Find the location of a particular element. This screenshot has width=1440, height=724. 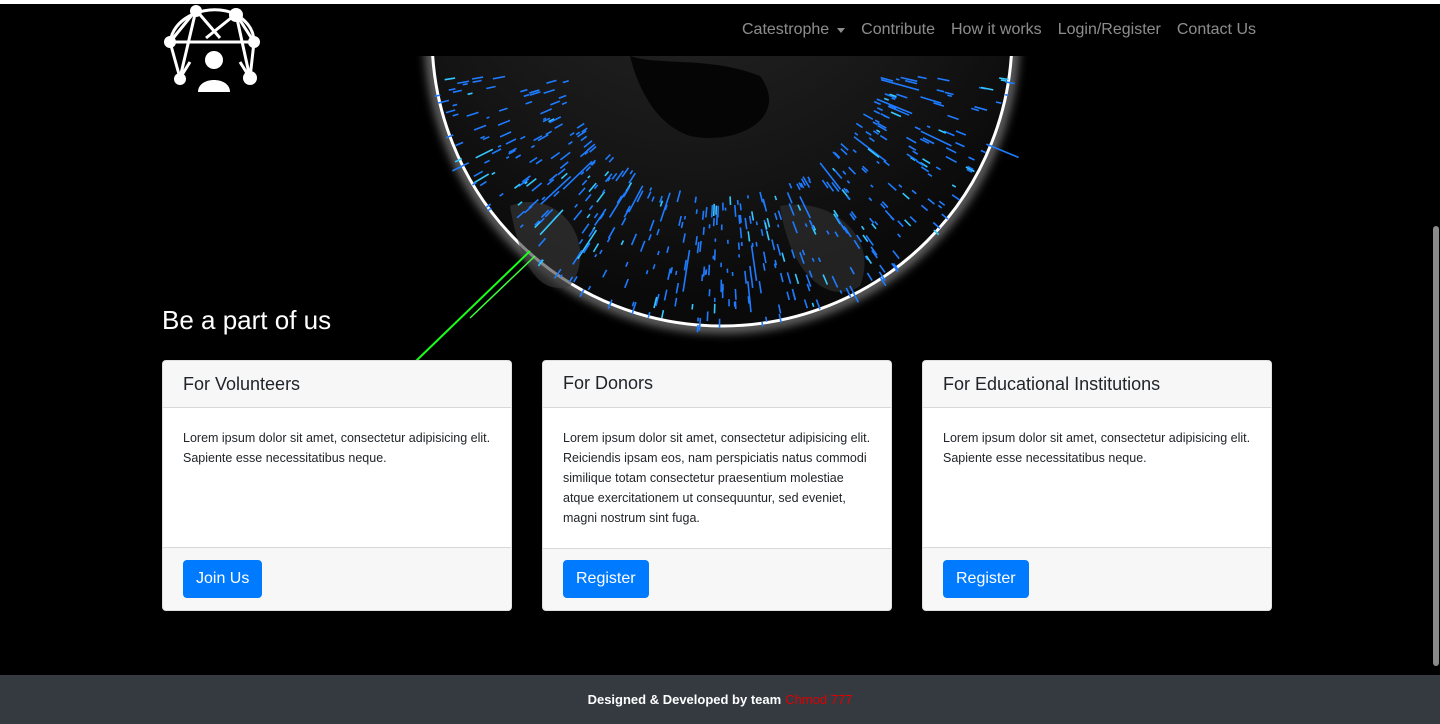

nav-login-register: Login/Register is located at coordinates (1109, 30).